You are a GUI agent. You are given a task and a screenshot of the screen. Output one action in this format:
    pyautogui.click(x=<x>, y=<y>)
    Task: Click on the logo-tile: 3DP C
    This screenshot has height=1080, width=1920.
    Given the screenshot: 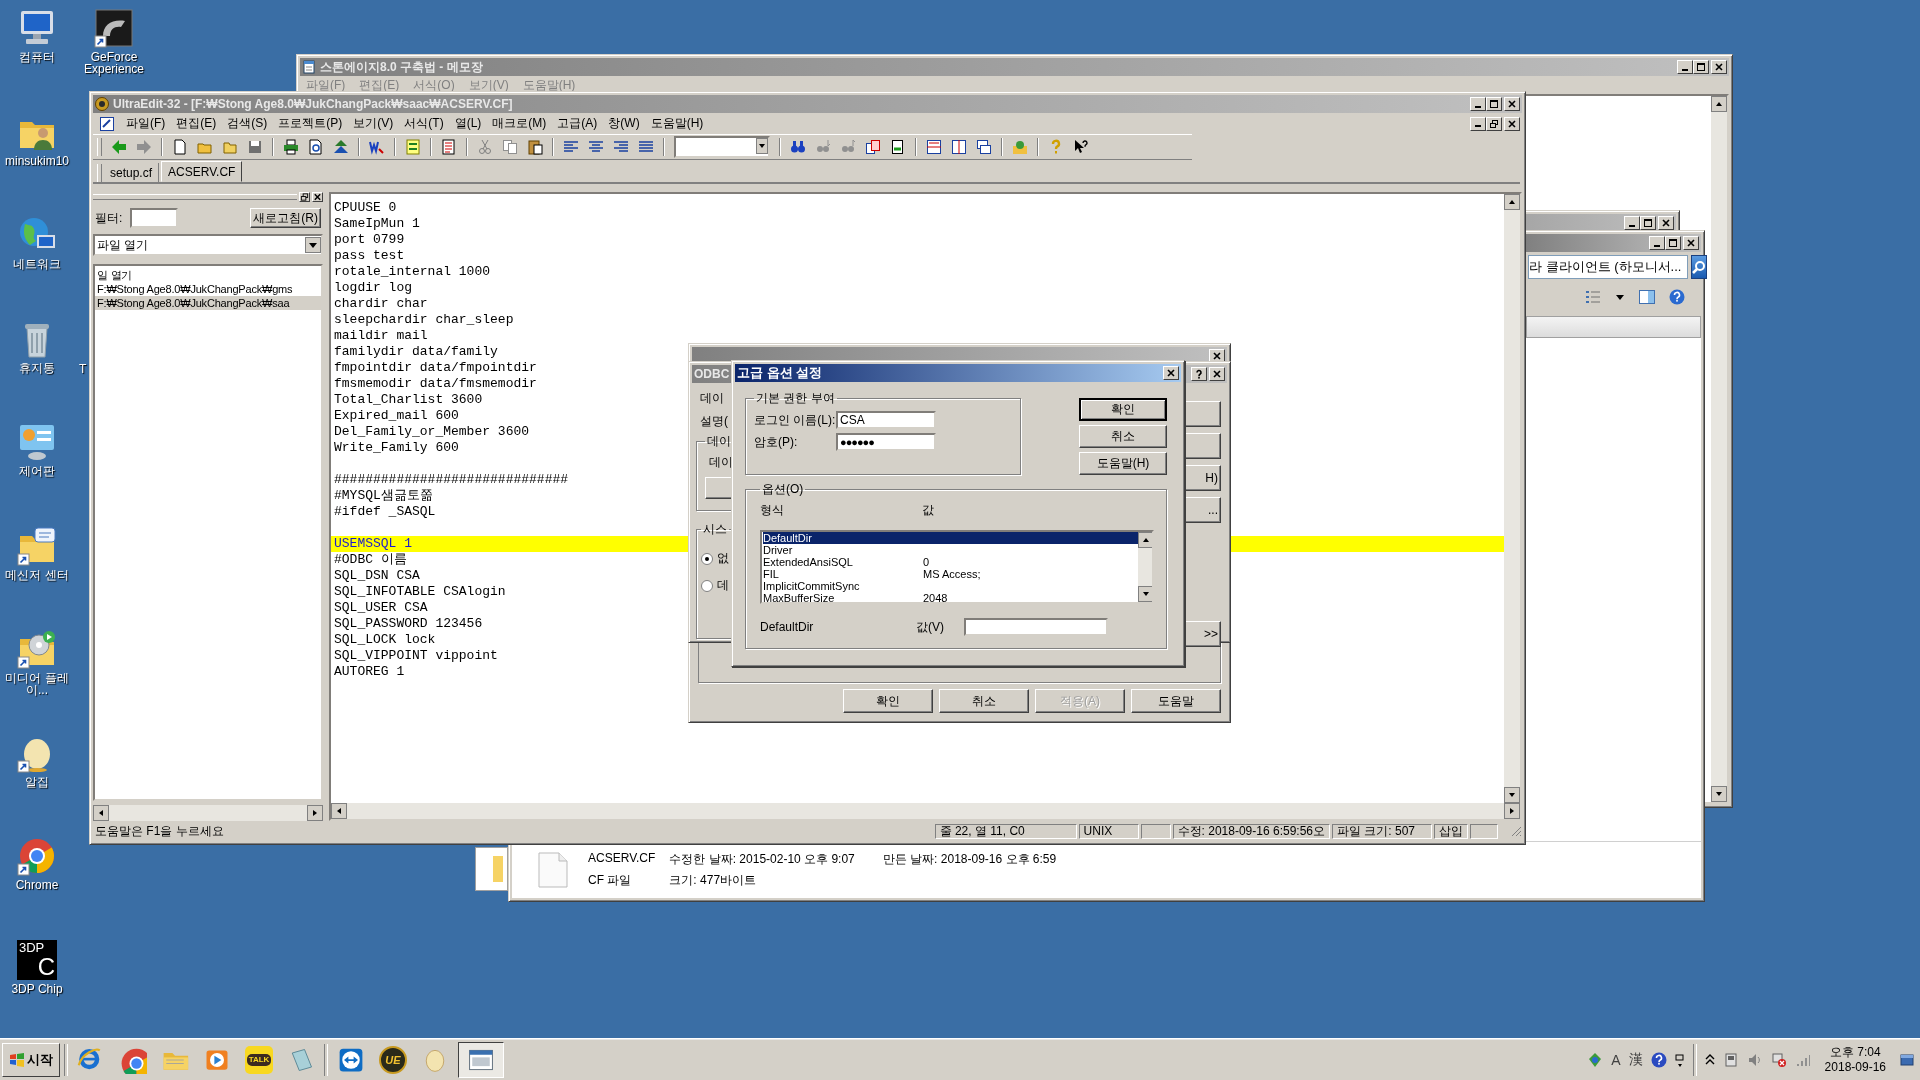 What is the action you would take?
    pyautogui.click(x=37, y=959)
    